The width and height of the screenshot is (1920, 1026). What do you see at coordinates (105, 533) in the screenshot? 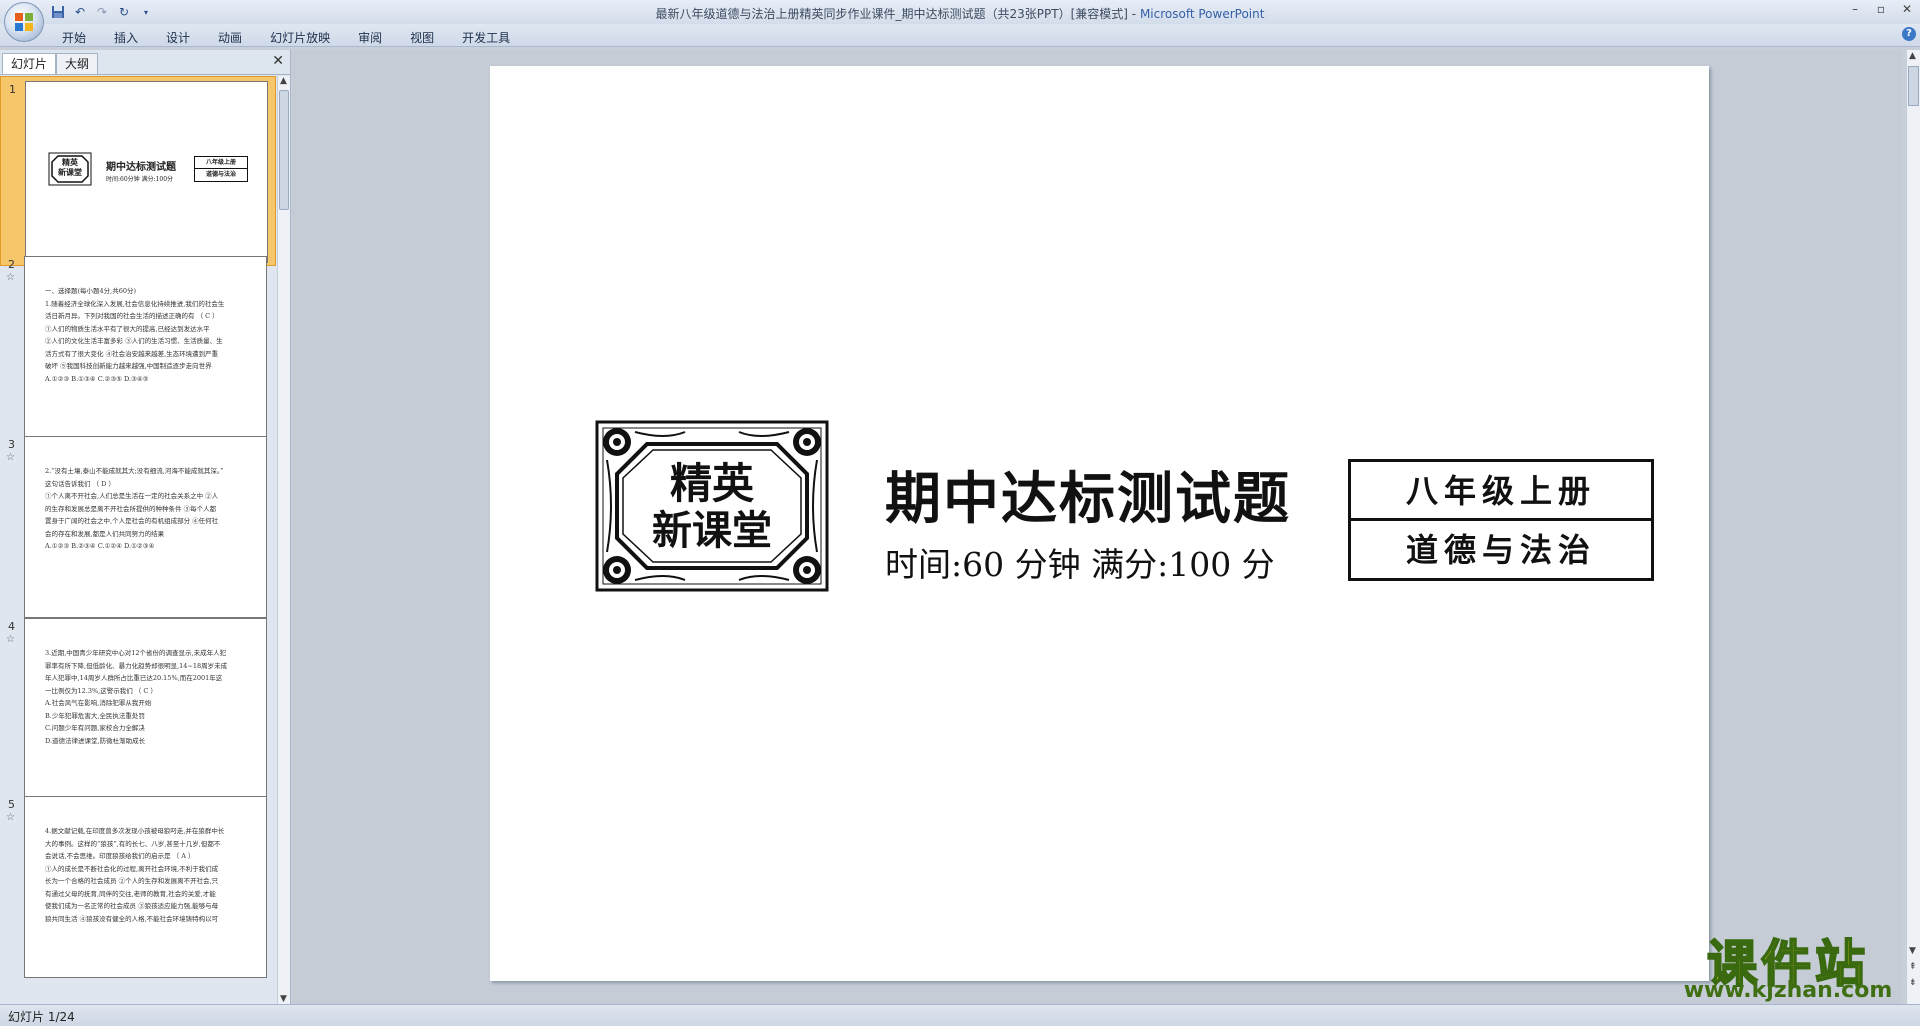
I see `thumbnail-text-line: 会的存在和发展,都是人们共同努力的结果` at bounding box center [105, 533].